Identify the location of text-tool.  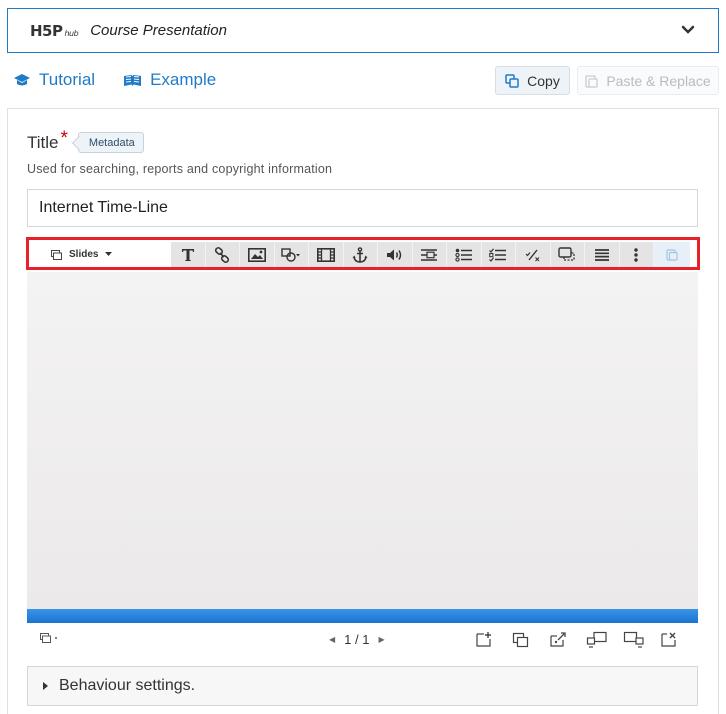
(188, 254).